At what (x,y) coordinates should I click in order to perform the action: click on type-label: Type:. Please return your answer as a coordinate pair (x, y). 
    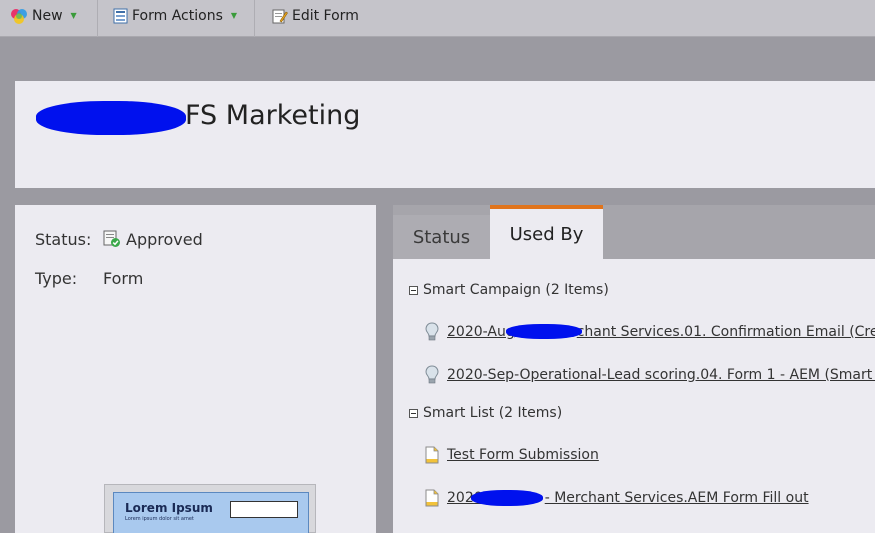
    Looking at the image, I should click on (56, 278).